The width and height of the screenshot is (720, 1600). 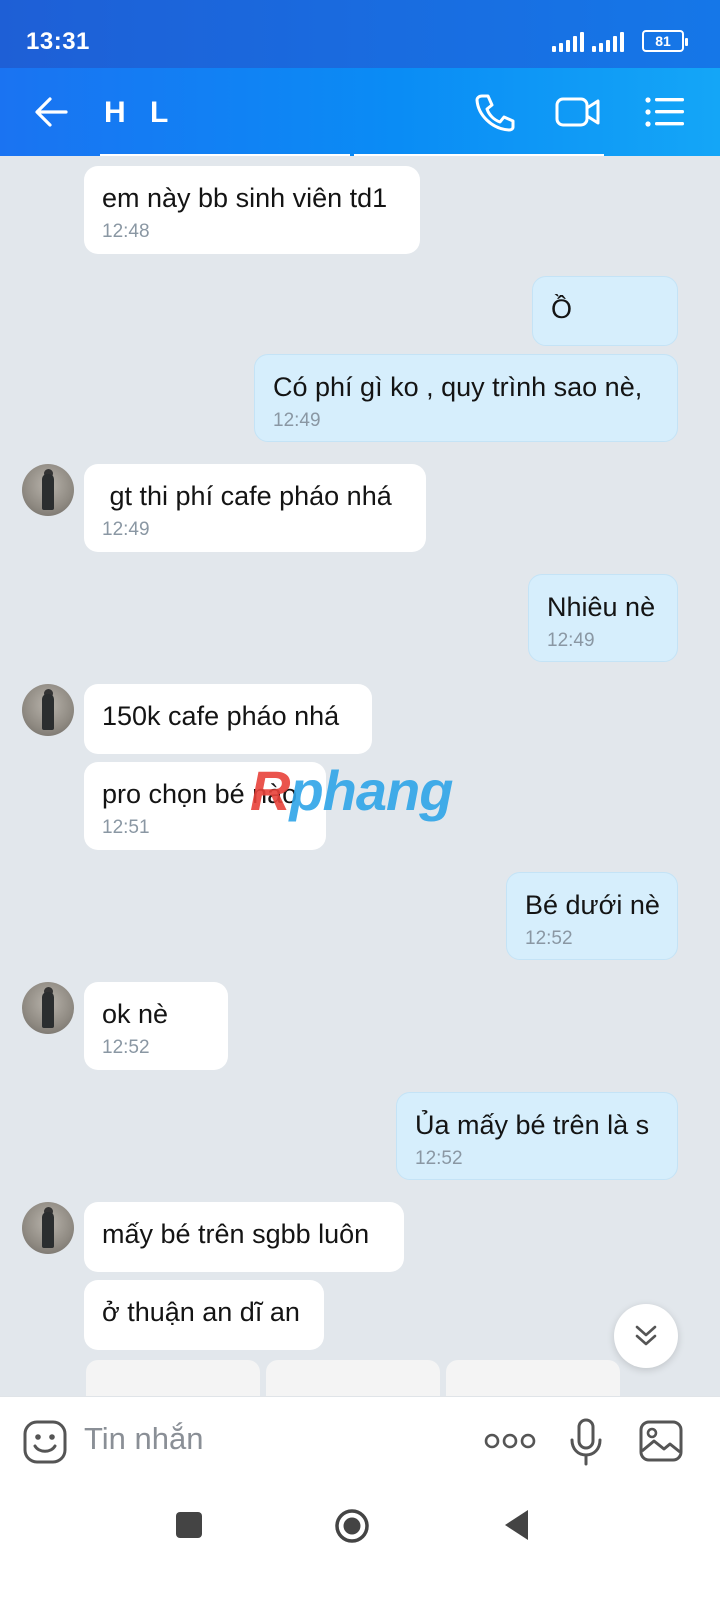 What do you see at coordinates (247, 496) in the screenshot?
I see `message-text: gt thi phí cafe pháo nhá` at bounding box center [247, 496].